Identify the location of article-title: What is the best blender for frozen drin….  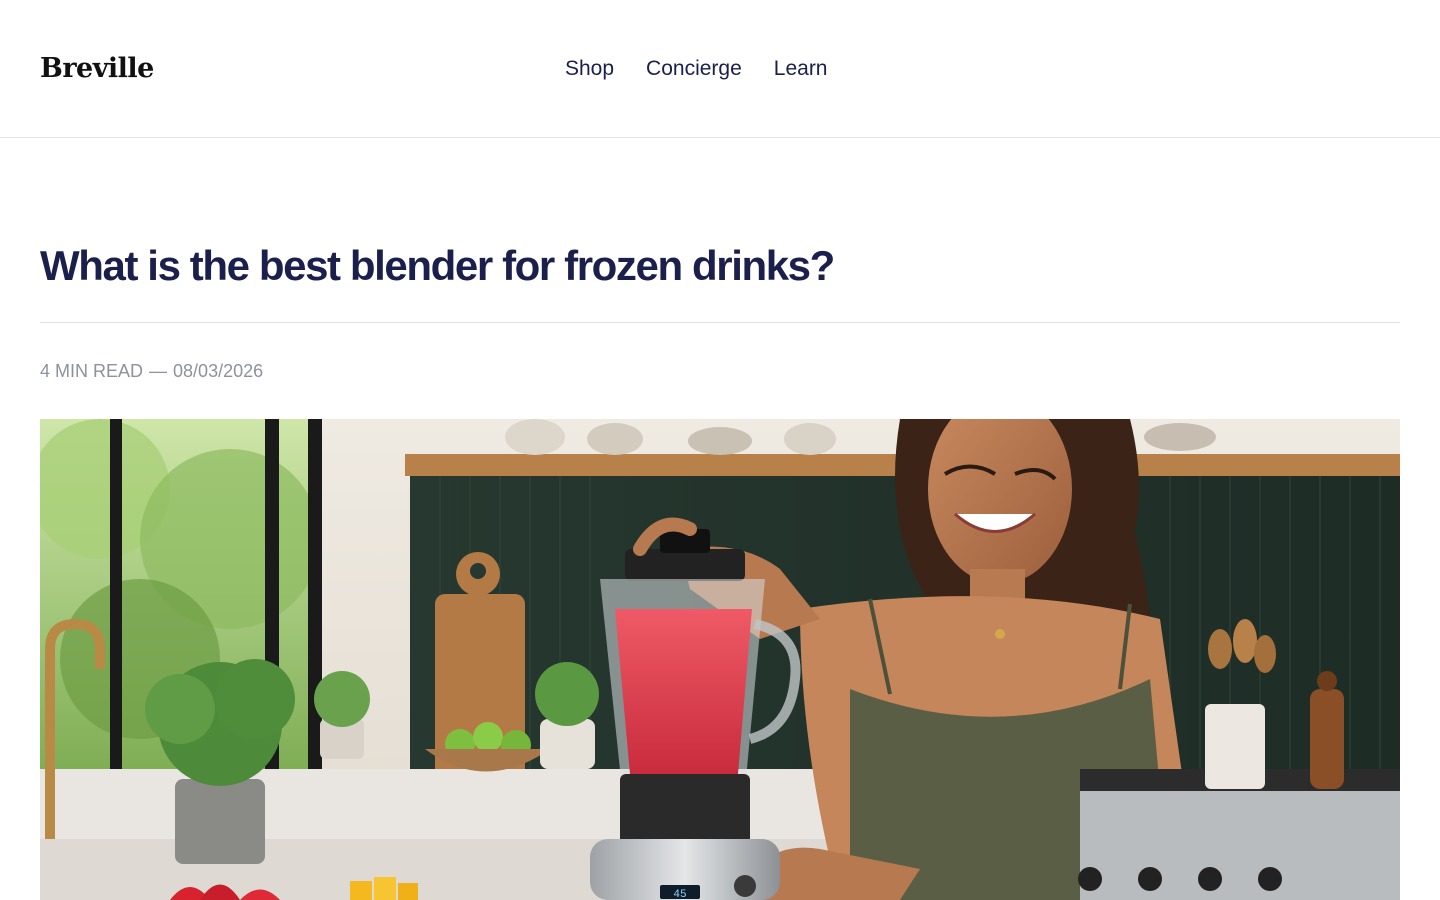
(437, 265).